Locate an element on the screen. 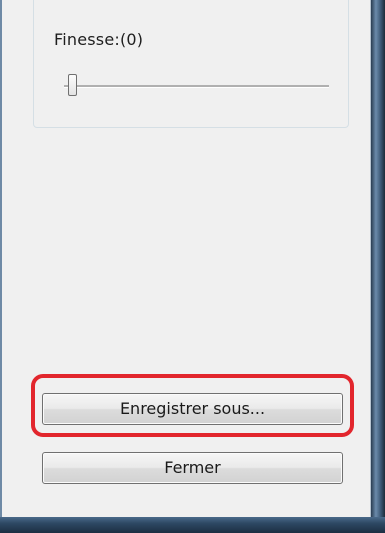 Image resolution: width=385 pixels, height=533 pixels. finesse-label: Finesse:(0) is located at coordinates (99, 39).